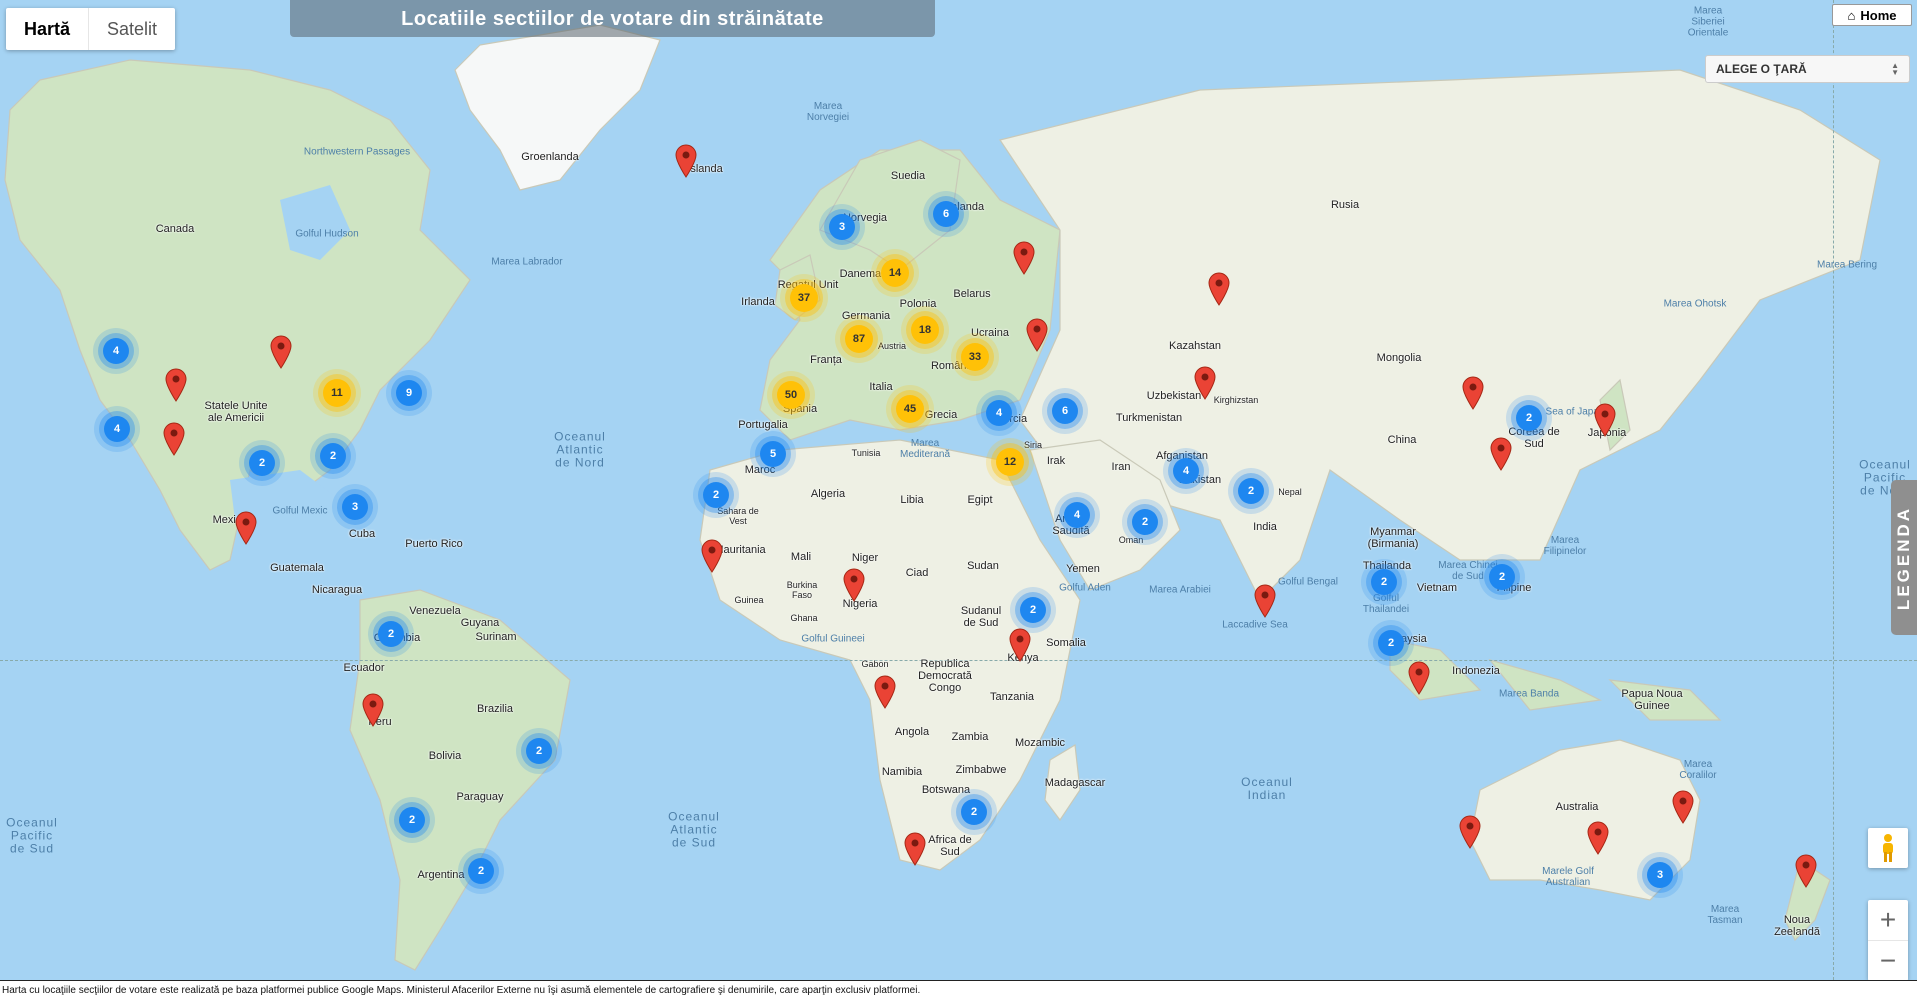 The height and width of the screenshot is (1007, 1917). Describe the element at coordinates (1895, 69) in the screenshot. I see `select-arrows-icon: ▲ ▼` at that location.